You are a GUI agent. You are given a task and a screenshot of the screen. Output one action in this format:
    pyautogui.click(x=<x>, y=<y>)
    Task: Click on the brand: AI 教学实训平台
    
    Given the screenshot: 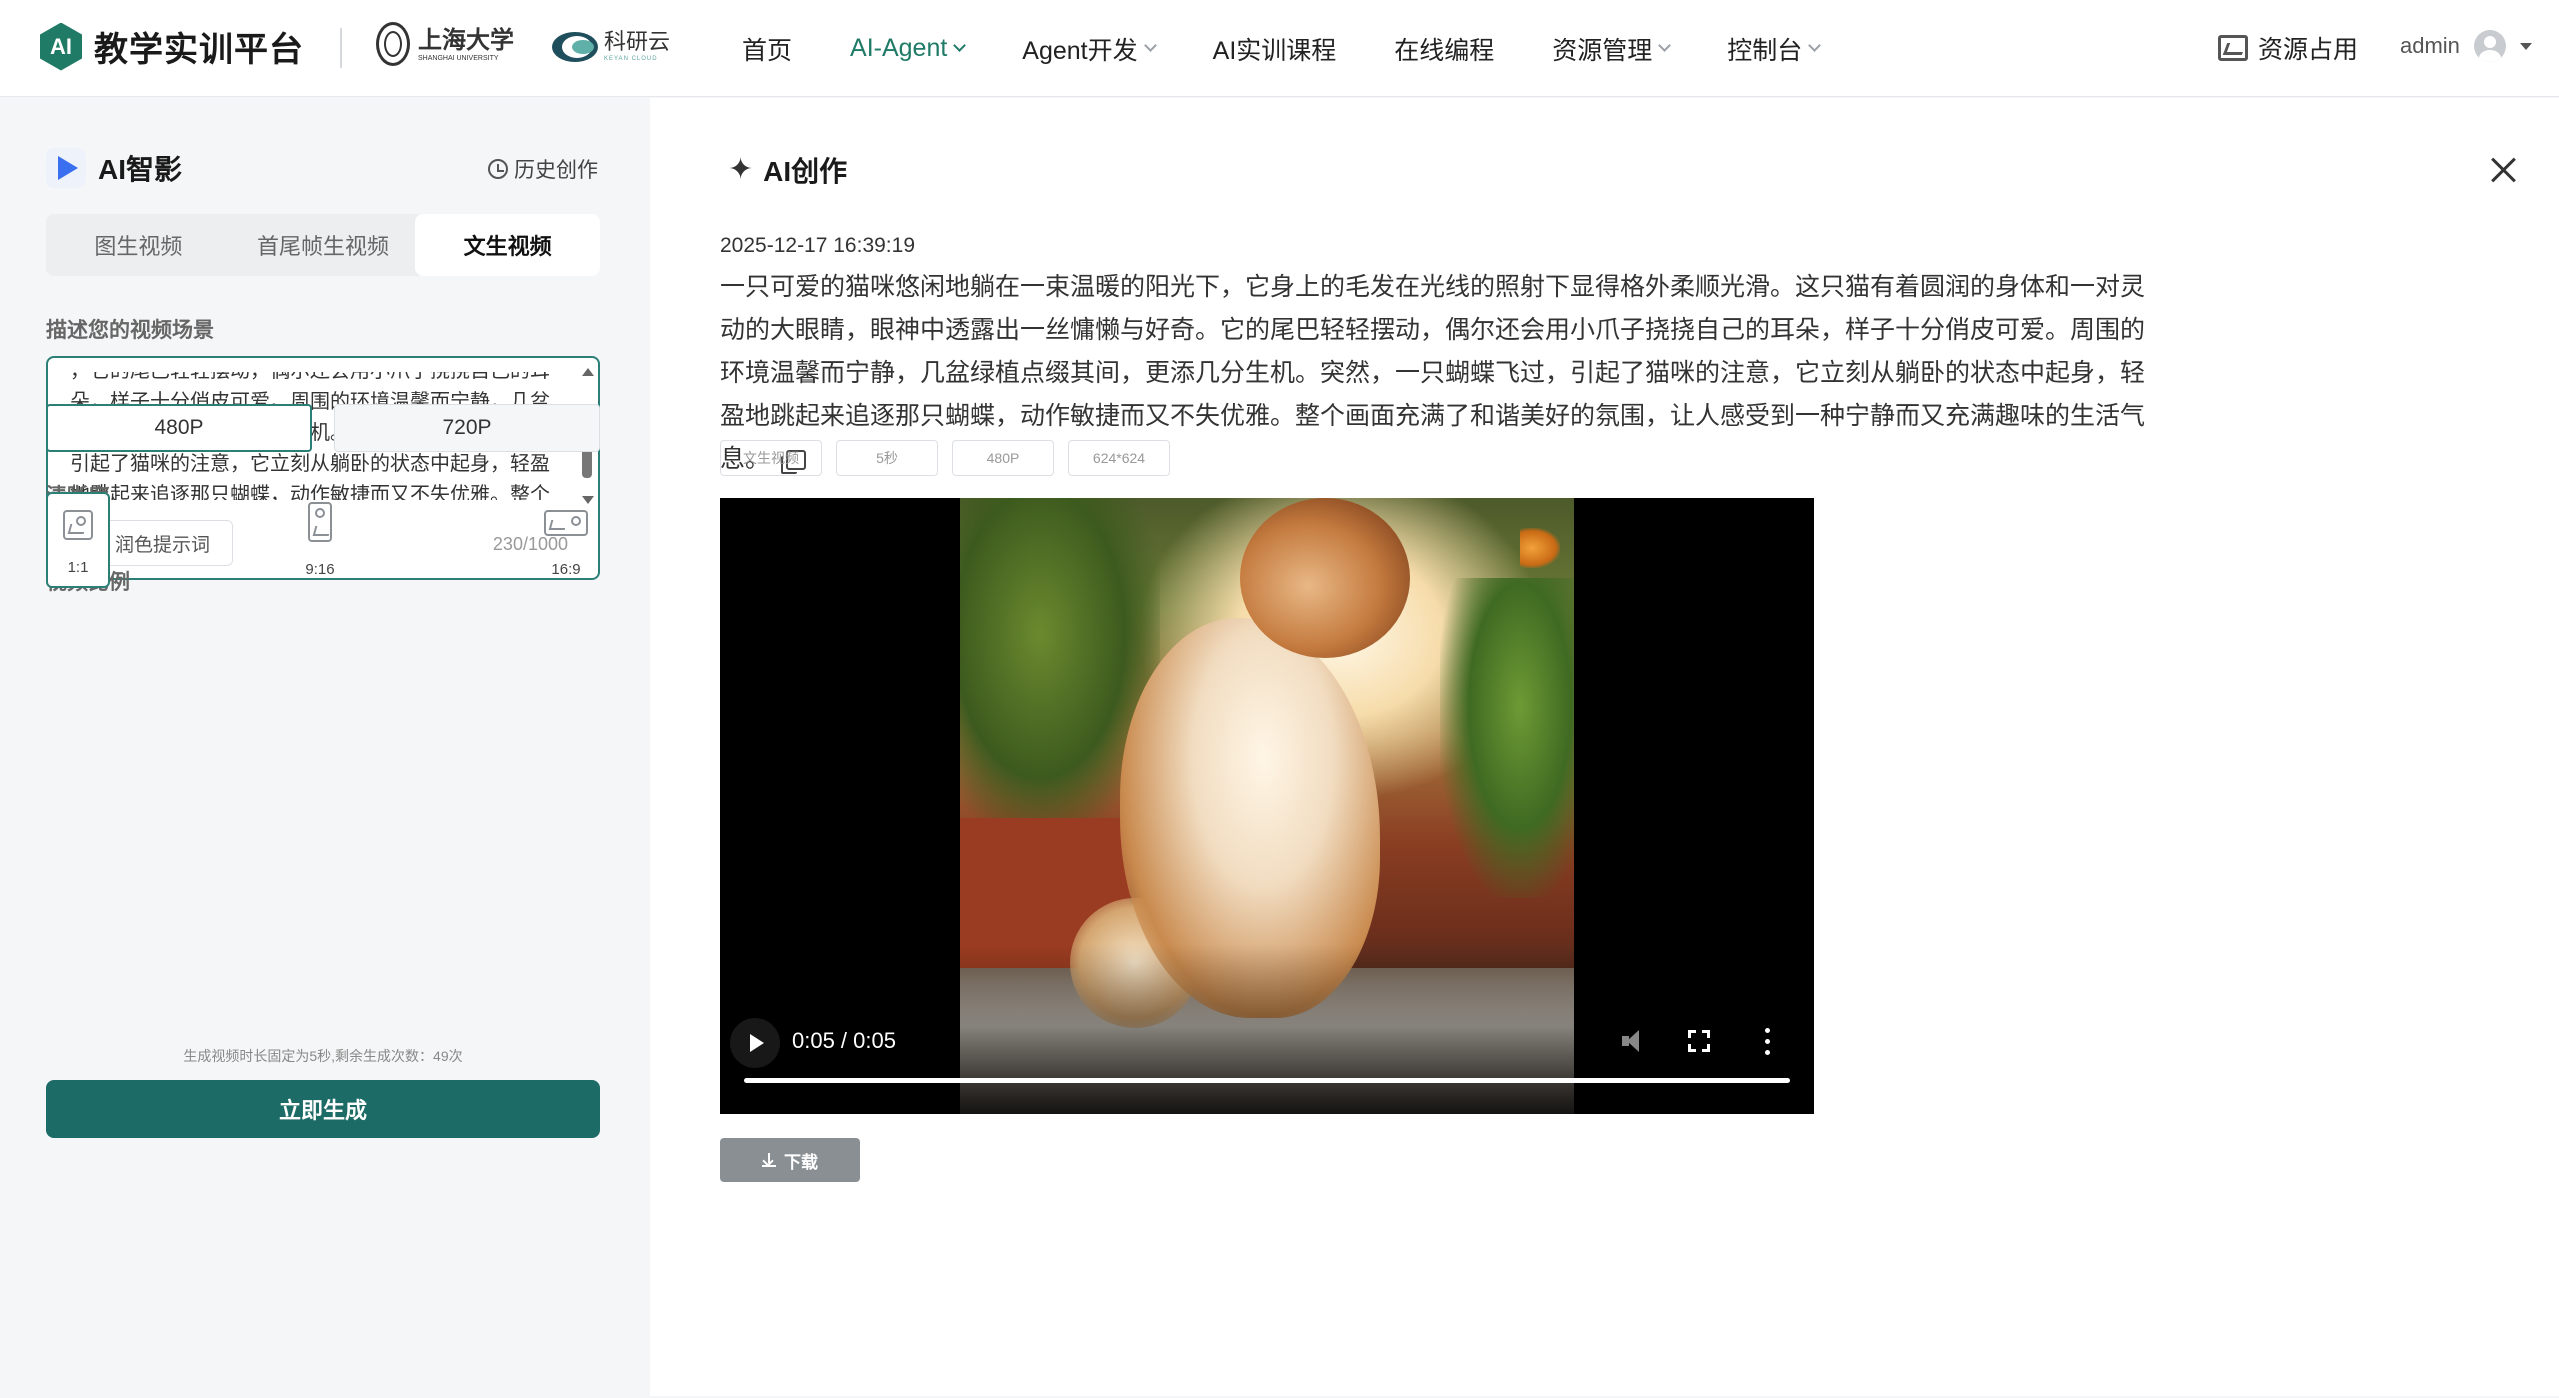 What is the action you would take?
    pyautogui.click(x=172, y=46)
    